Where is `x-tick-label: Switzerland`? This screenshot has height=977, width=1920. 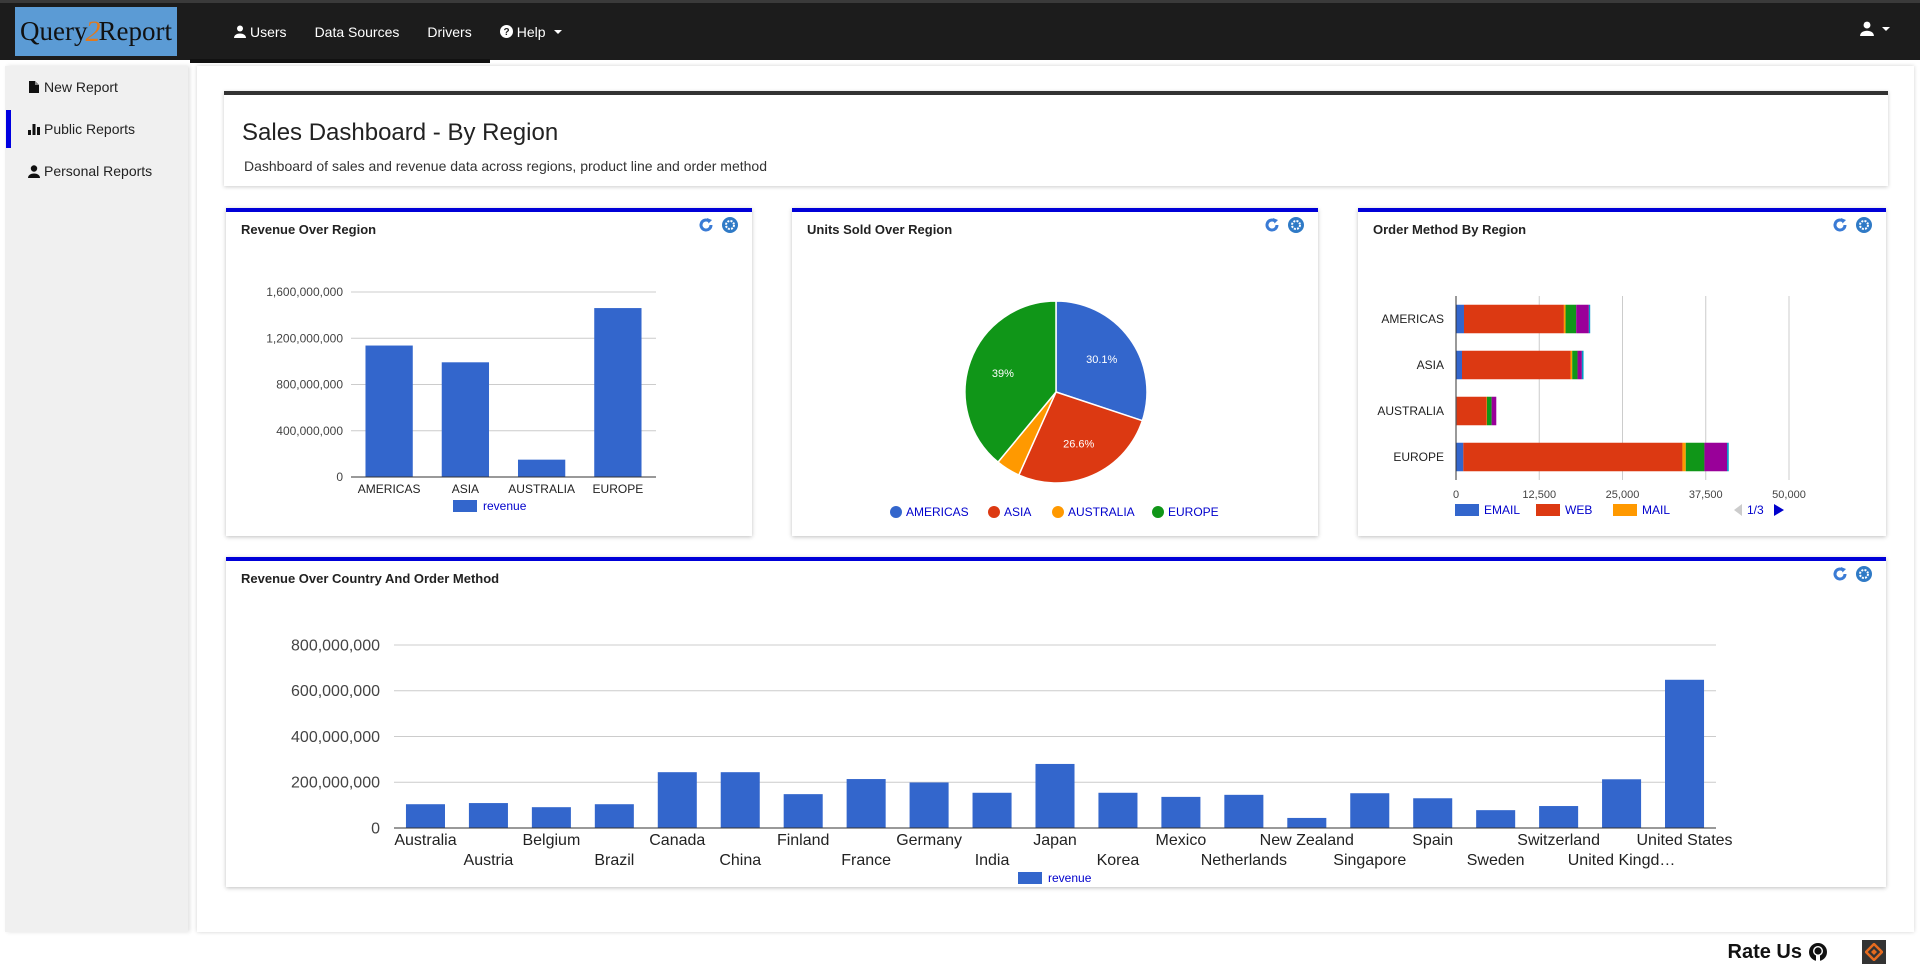
x-tick-label: Switzerland is located at coordinates (1558, 840).